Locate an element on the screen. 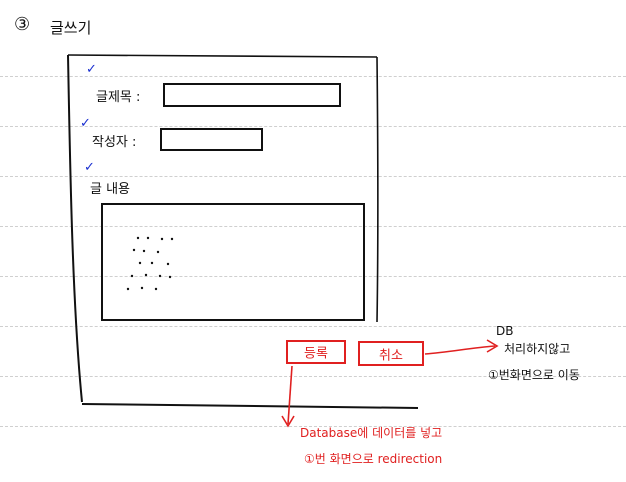 Image resolution: width=626 pixels, height=482 pixels. cancel-note-no-processing: 처리하지않고 is located at coordinates (537, 349).